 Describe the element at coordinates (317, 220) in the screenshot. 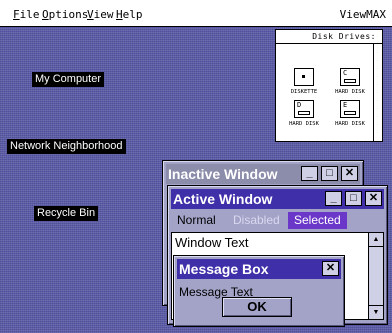

I see `menu-item-selected: Selected` at that location.